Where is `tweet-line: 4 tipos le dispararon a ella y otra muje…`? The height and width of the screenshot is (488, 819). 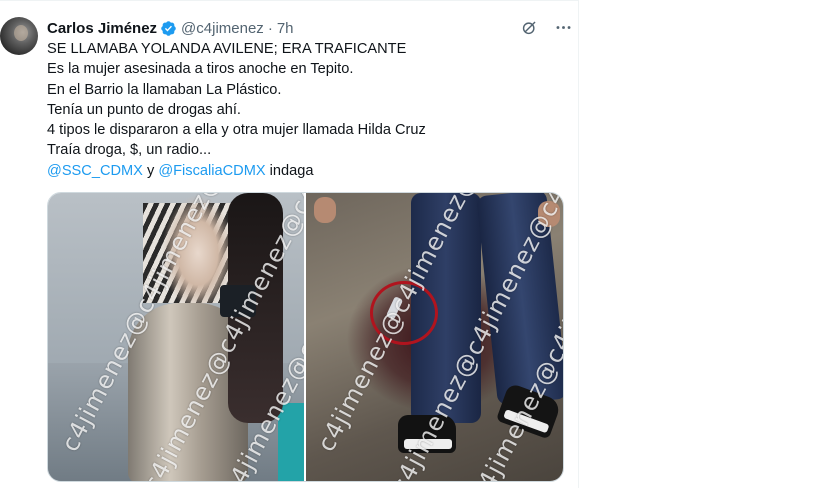 tweet-line: 4 tipos le dispararon a ella y otra muje… is located at coordinates (236, 130).